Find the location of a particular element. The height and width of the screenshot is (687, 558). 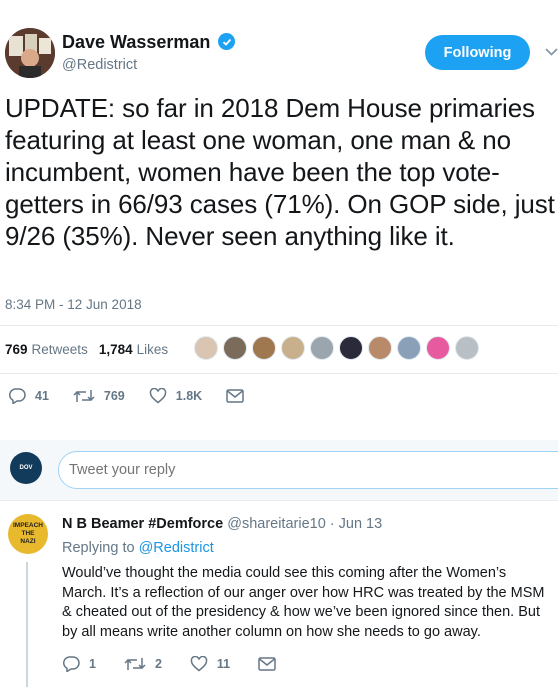

author-avatar is located at coordinates (30, 53).